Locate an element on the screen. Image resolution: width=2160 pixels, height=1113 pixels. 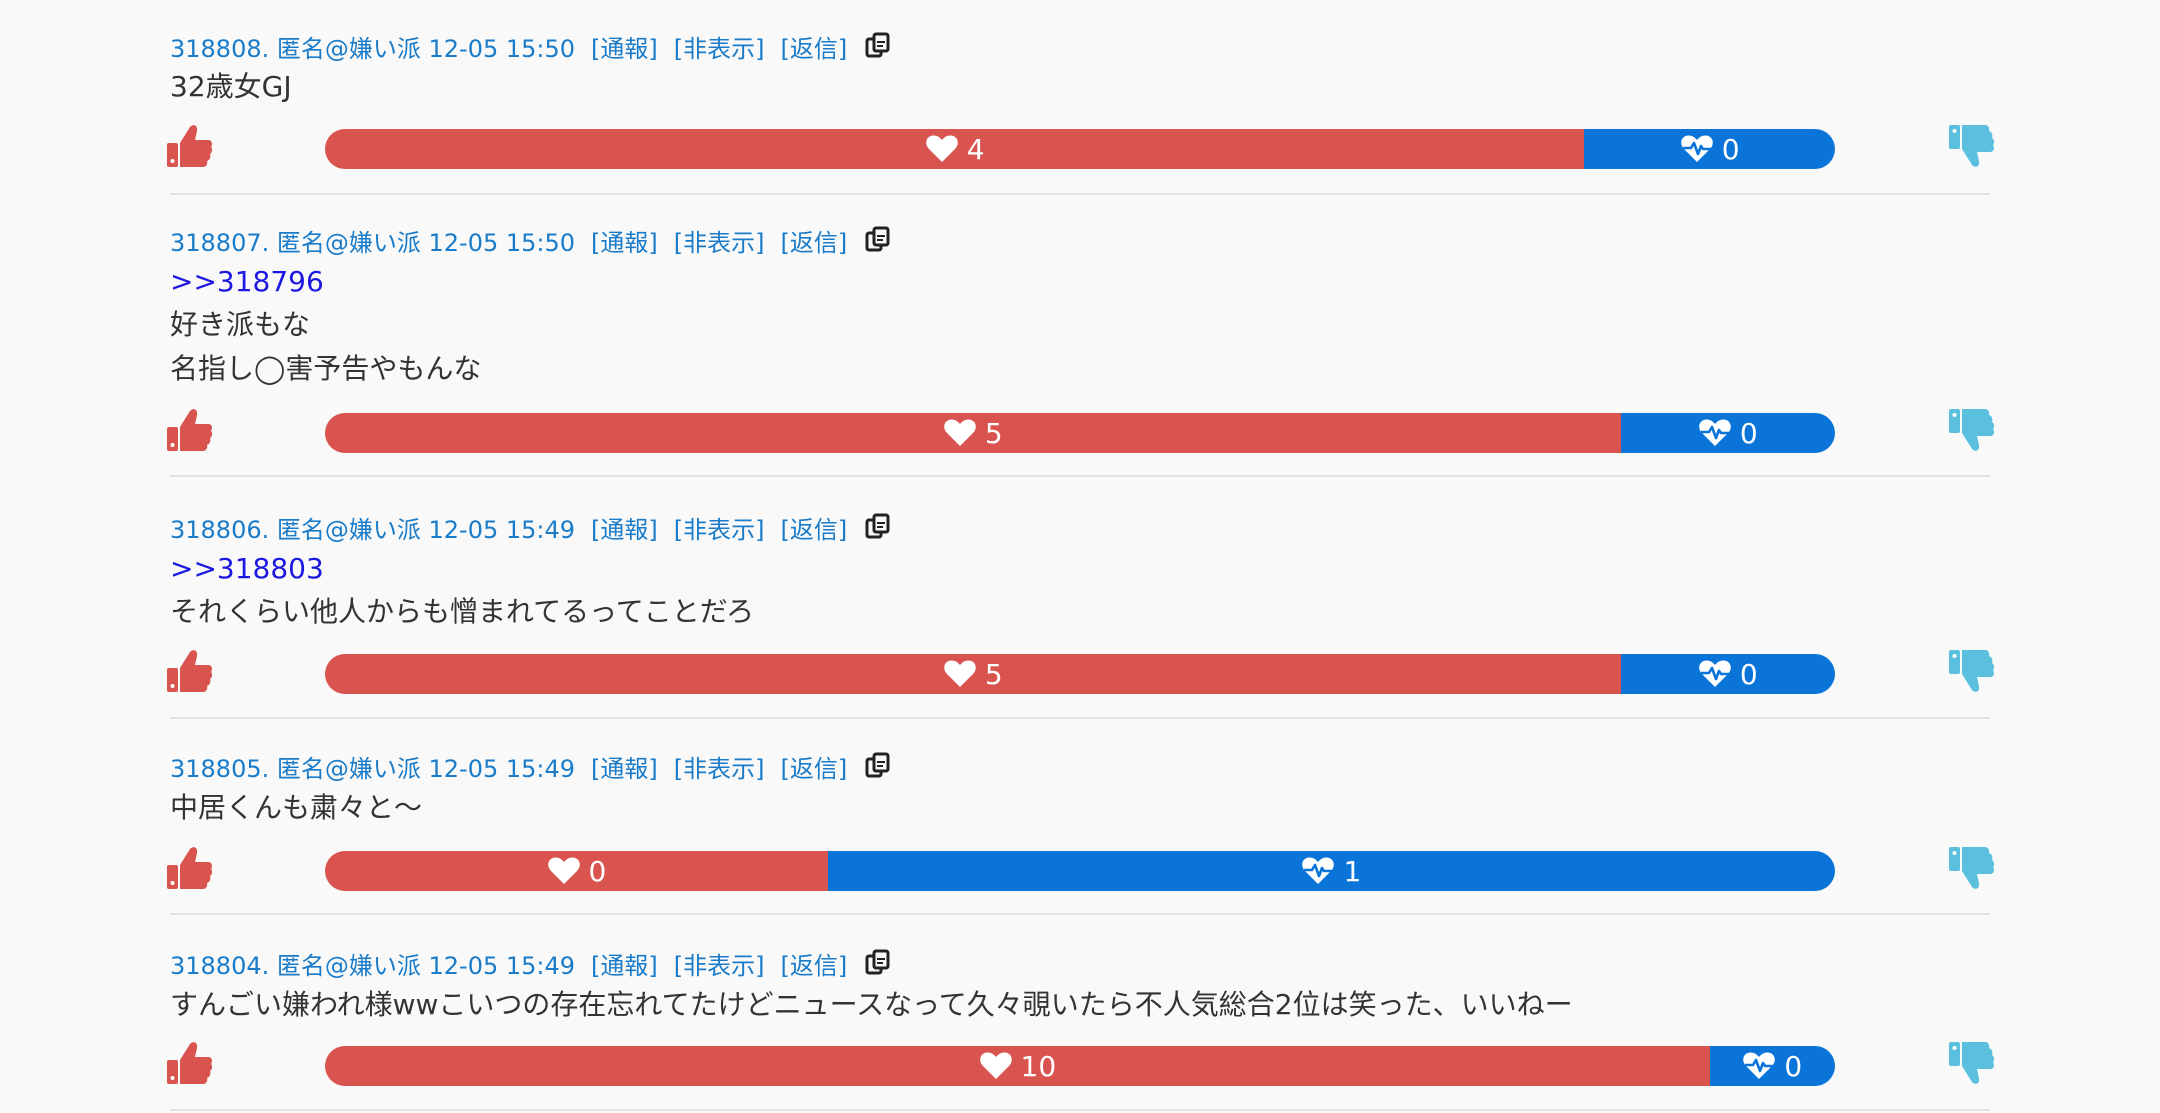
good-vote-segment: 4 is located at coordinates (955, 149).